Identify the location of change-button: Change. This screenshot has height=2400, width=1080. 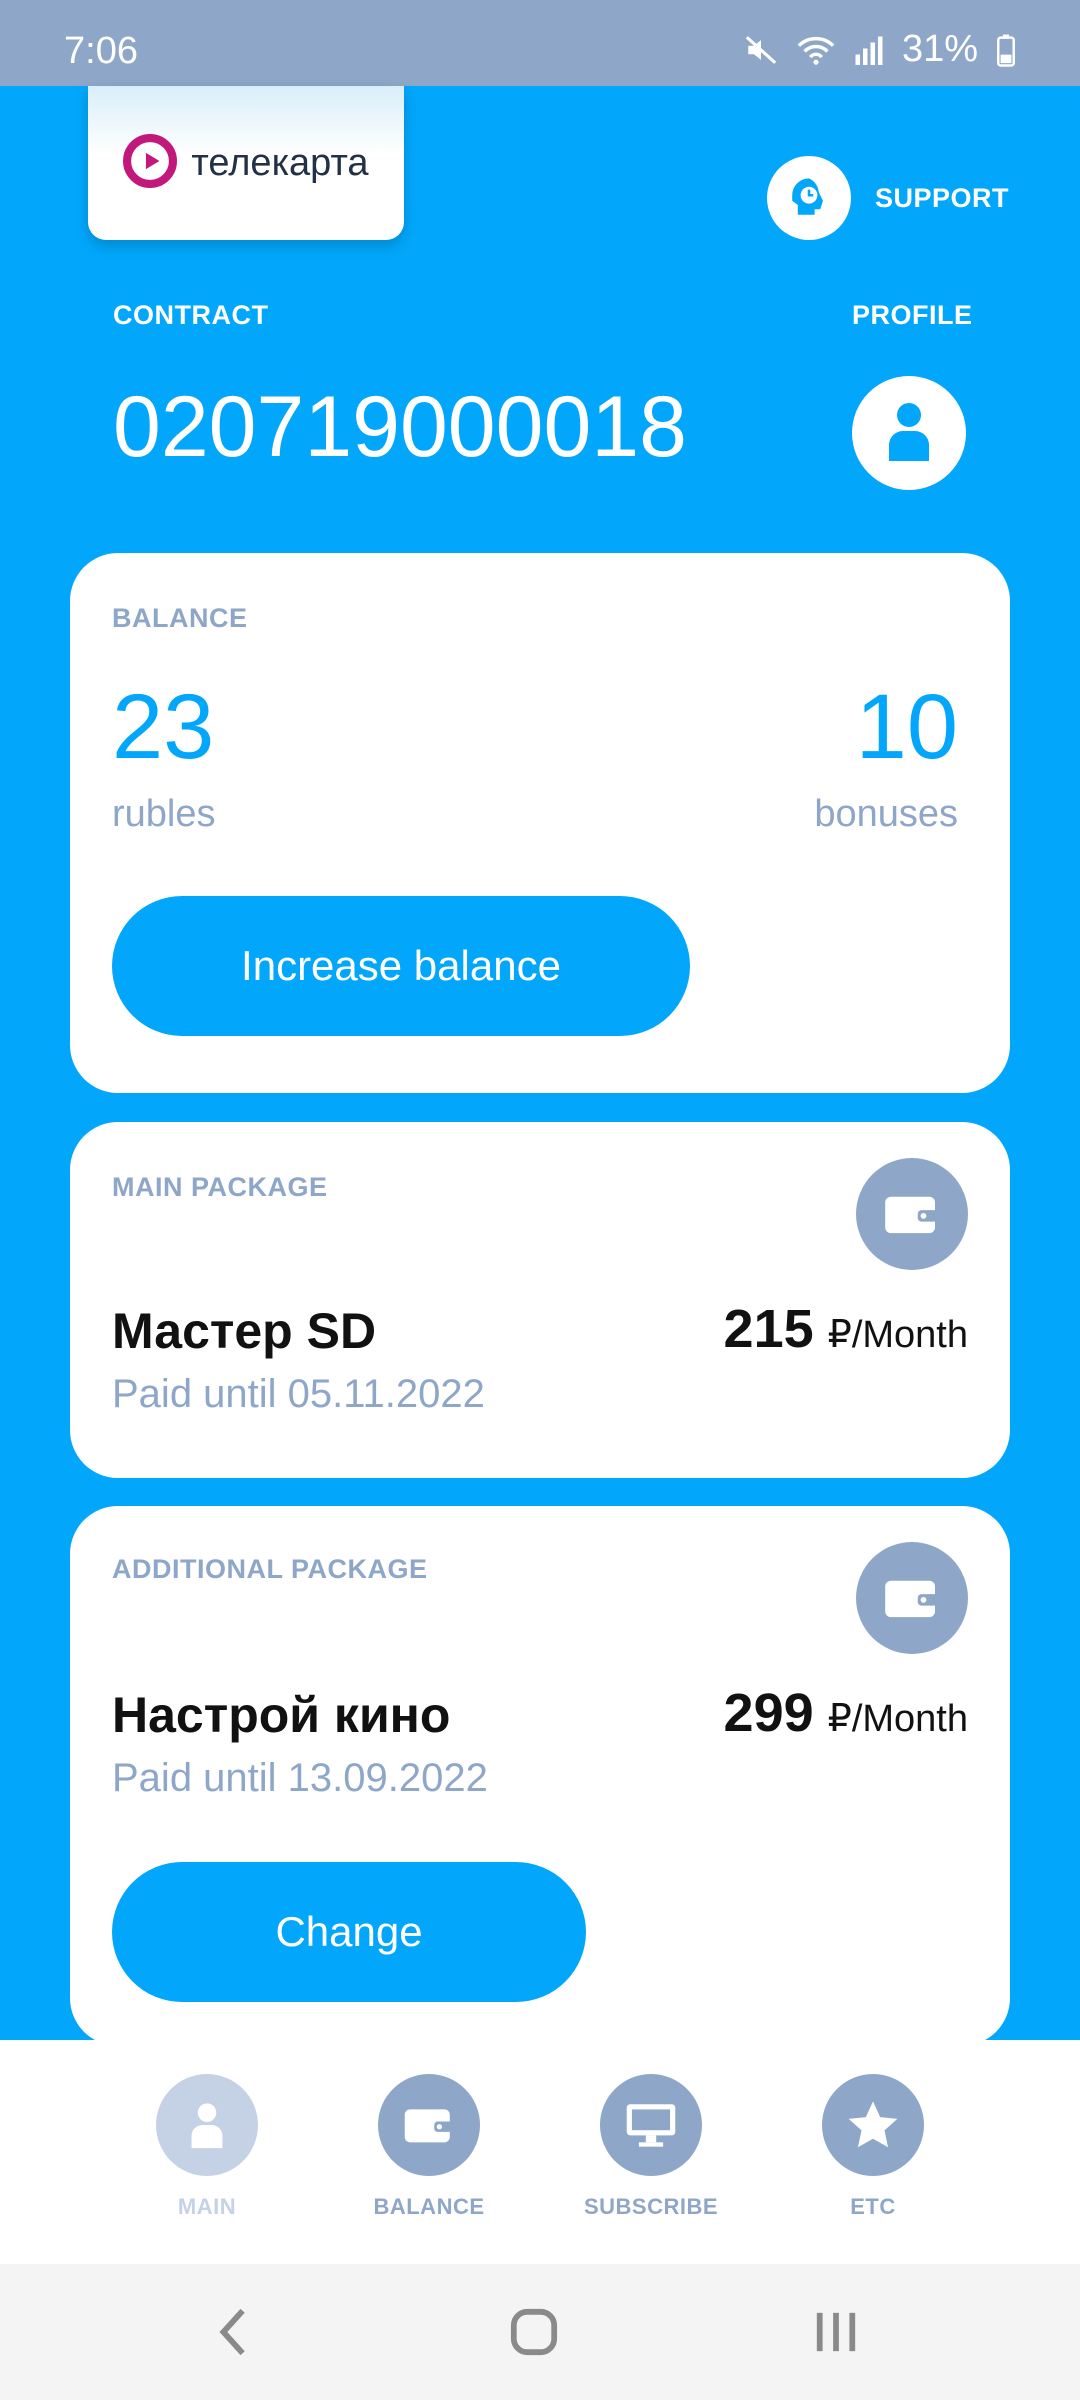
(349, 1932).